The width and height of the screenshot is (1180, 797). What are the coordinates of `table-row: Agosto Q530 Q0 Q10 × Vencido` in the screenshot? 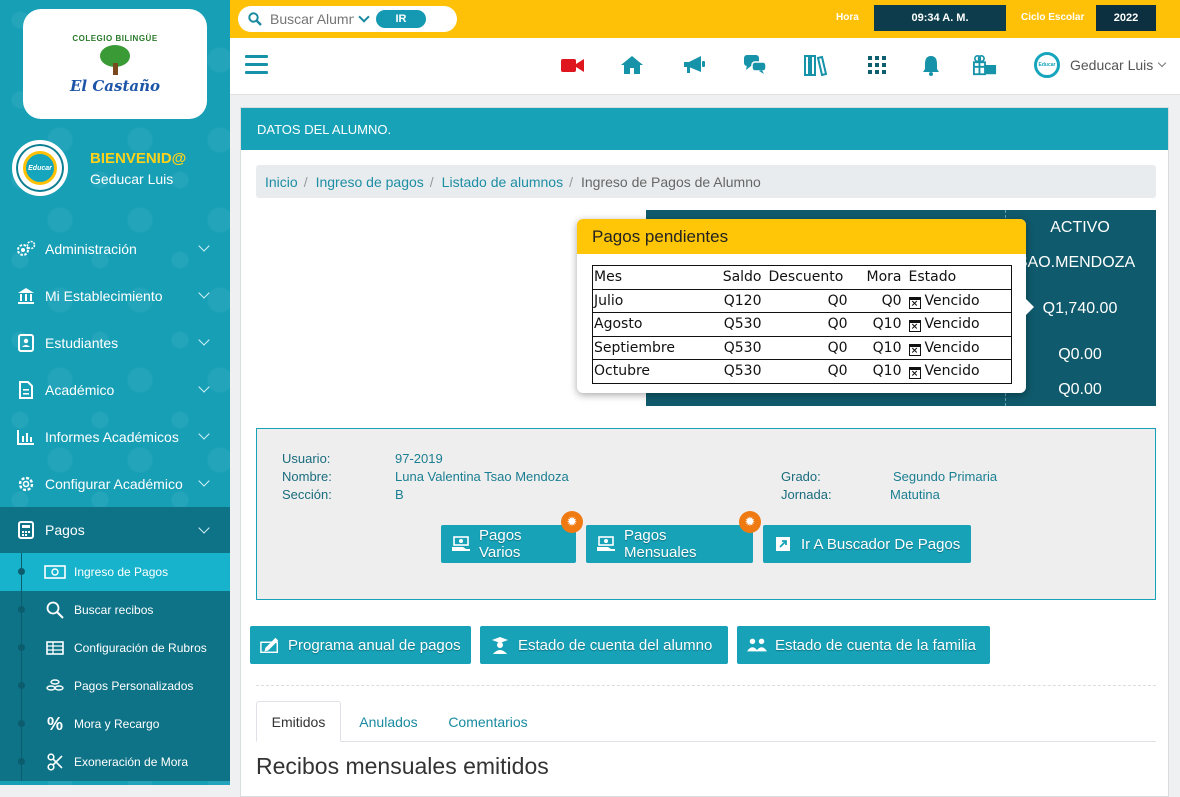 It's located at (802, 324).